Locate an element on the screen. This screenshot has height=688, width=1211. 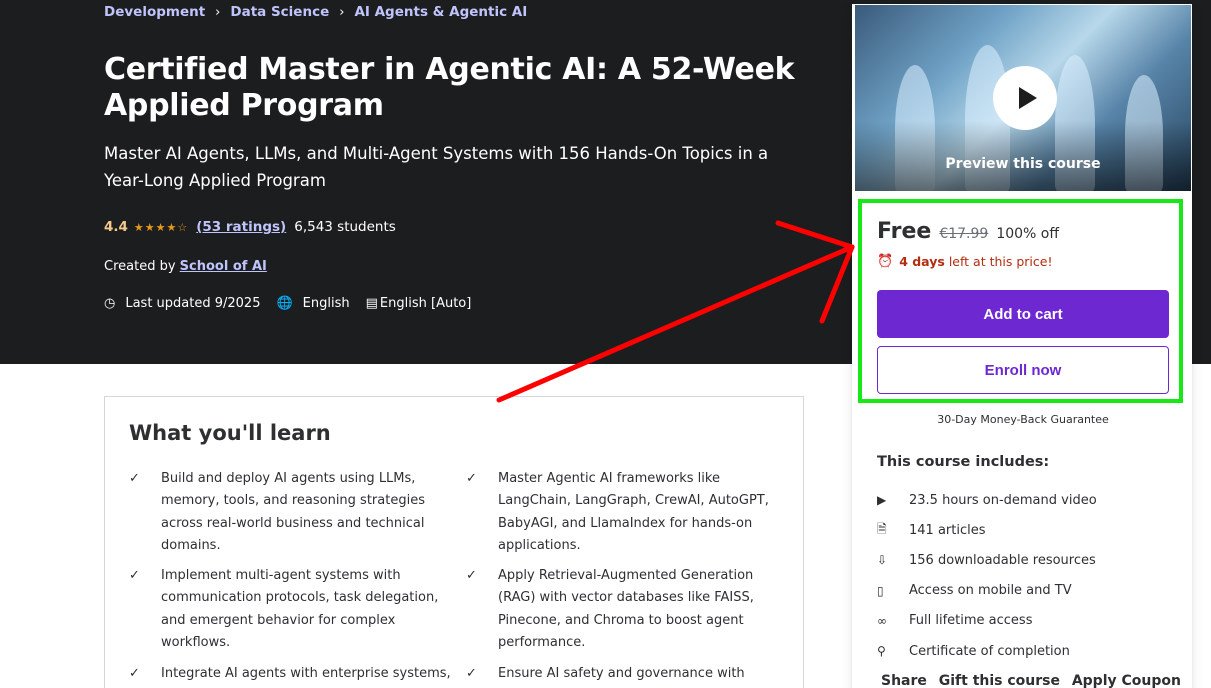
created-by: Created by School of AI is located at coordinates (185, 266).